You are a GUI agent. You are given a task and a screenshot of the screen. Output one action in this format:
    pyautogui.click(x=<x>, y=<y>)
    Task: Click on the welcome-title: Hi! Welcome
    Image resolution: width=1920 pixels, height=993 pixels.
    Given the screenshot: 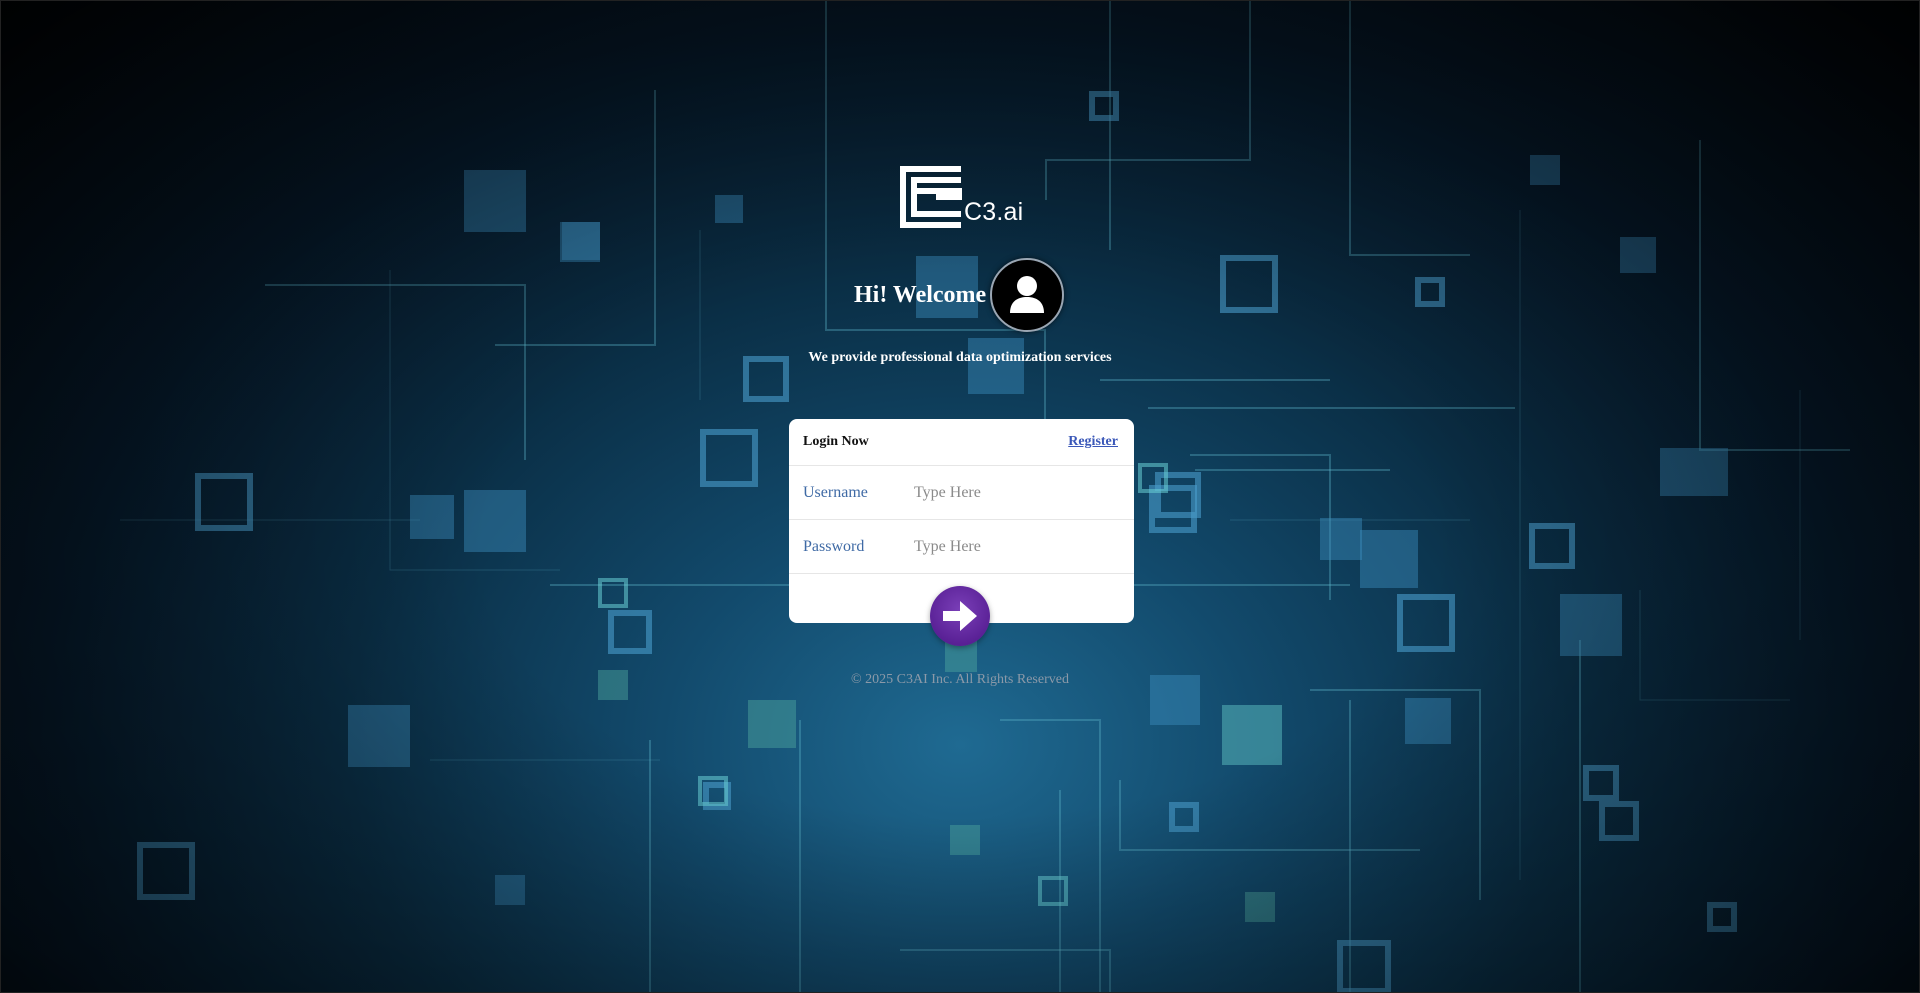 What is the action you would take?
    pyautogui.click(x=920, y=294)
    